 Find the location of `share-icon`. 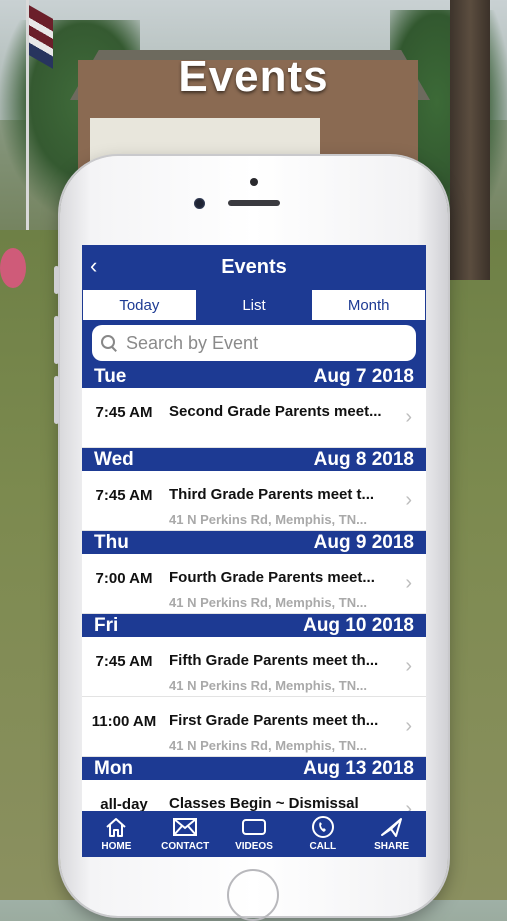

share-icon is located at coordinates (392, 827).